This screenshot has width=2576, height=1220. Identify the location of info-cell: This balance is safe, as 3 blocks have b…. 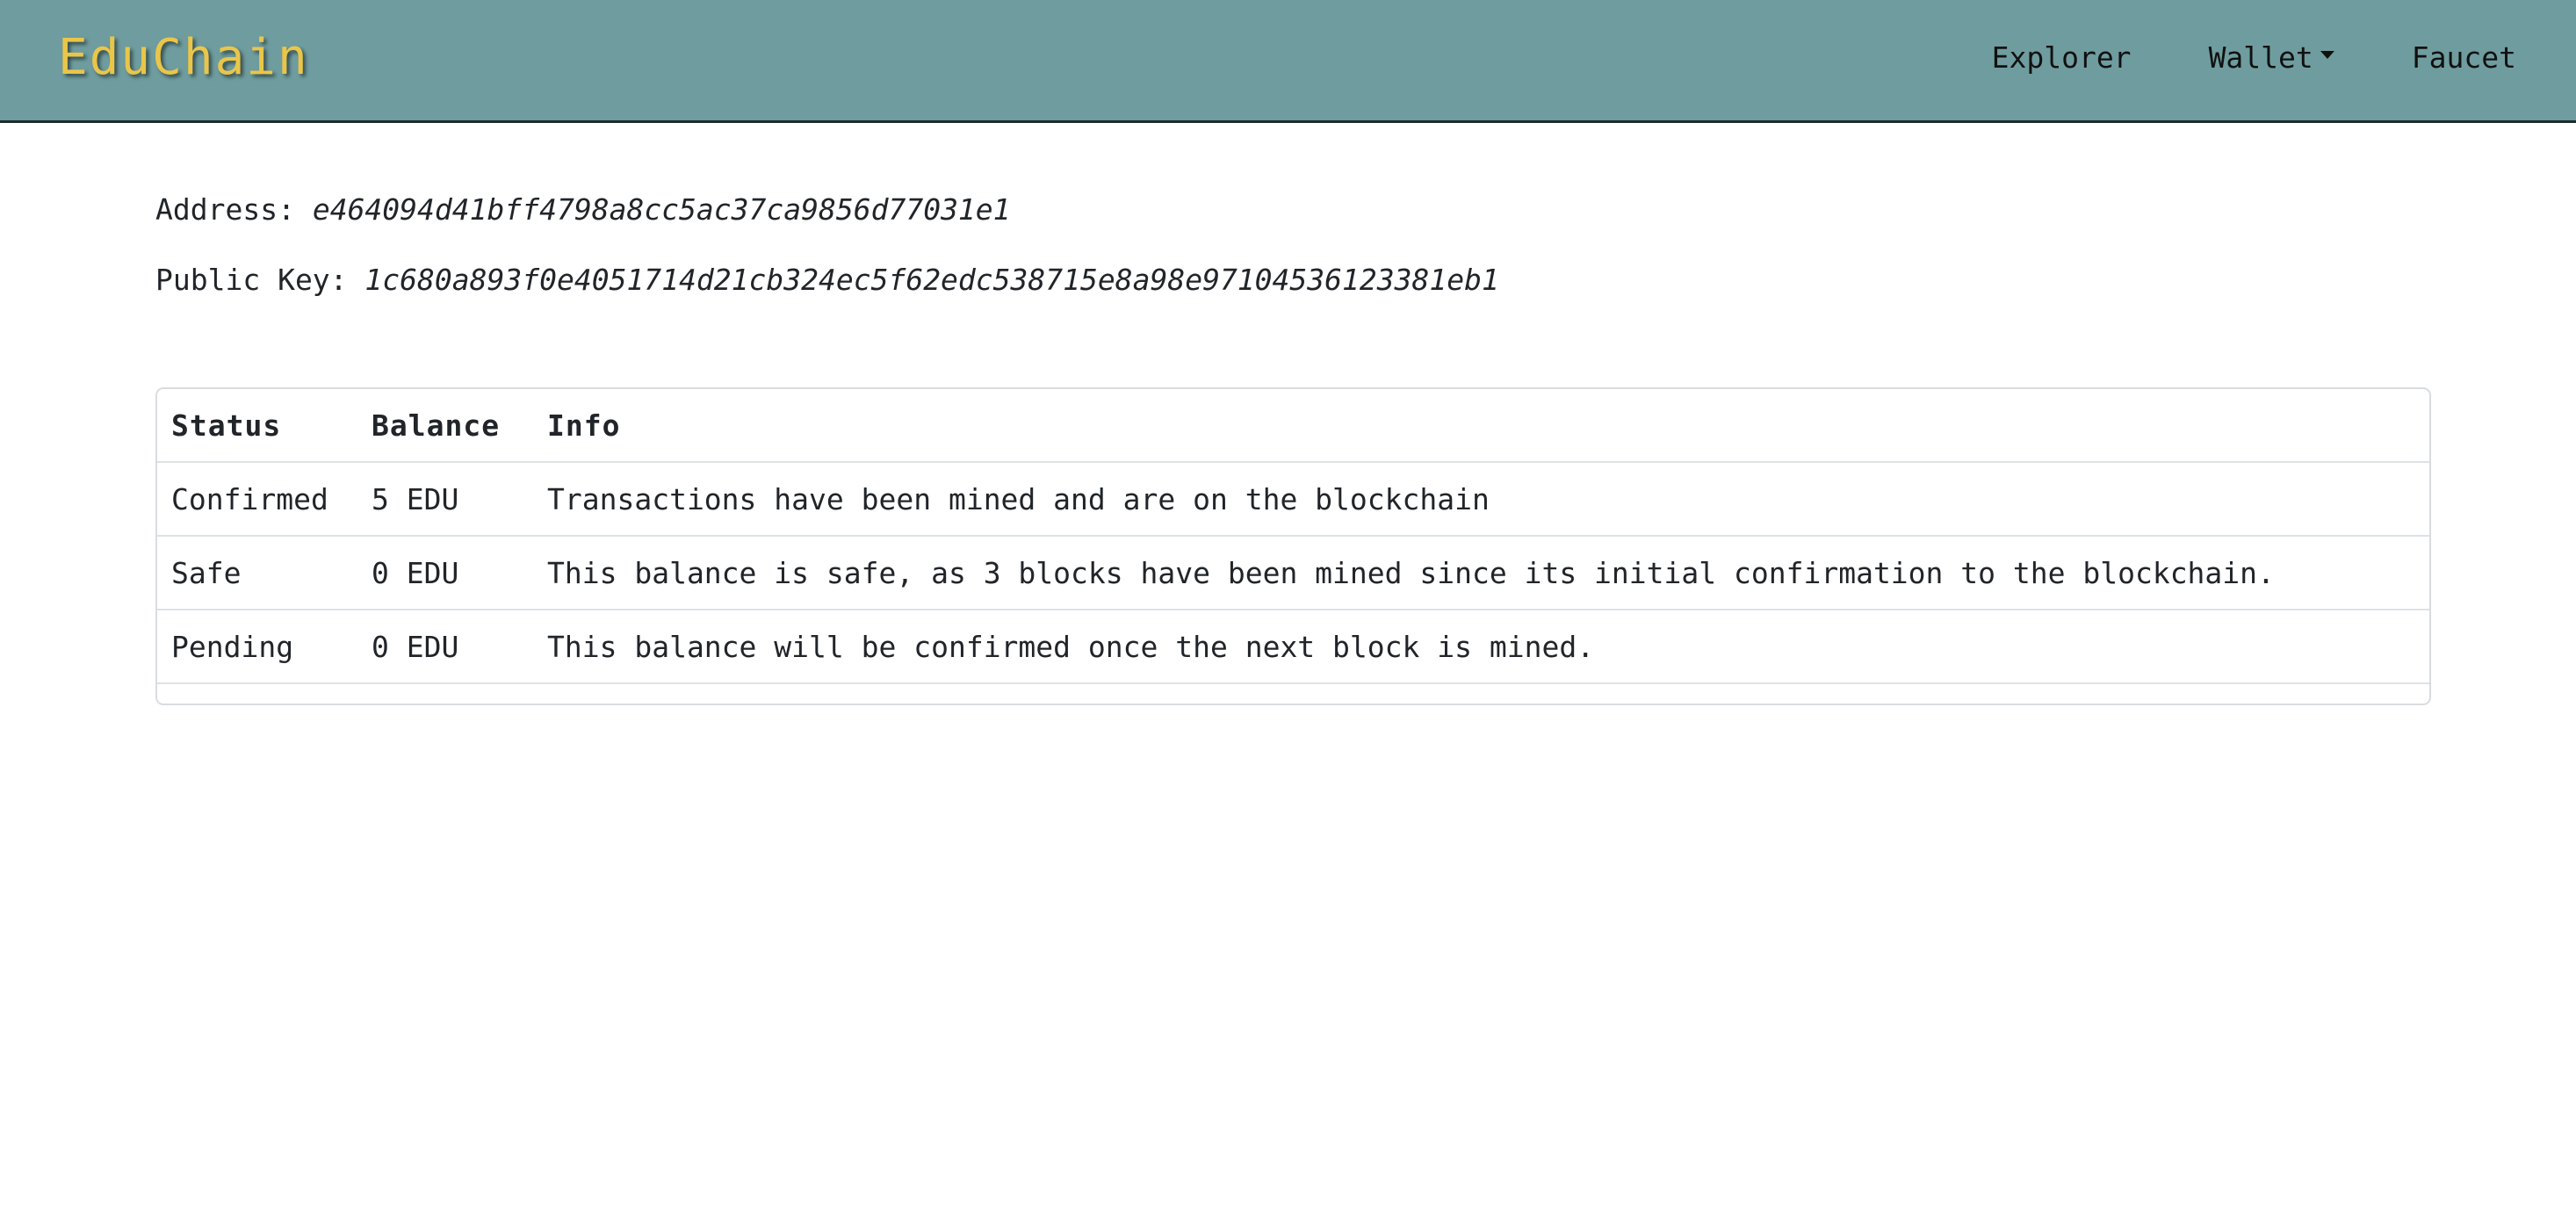
(1481, 573).